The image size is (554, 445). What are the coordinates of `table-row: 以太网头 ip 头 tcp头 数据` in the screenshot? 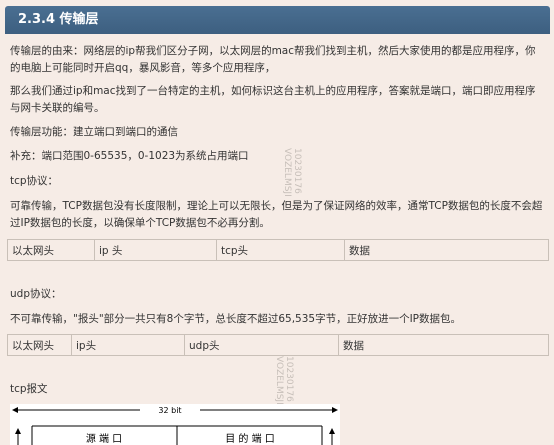 It's located at (278, 250).